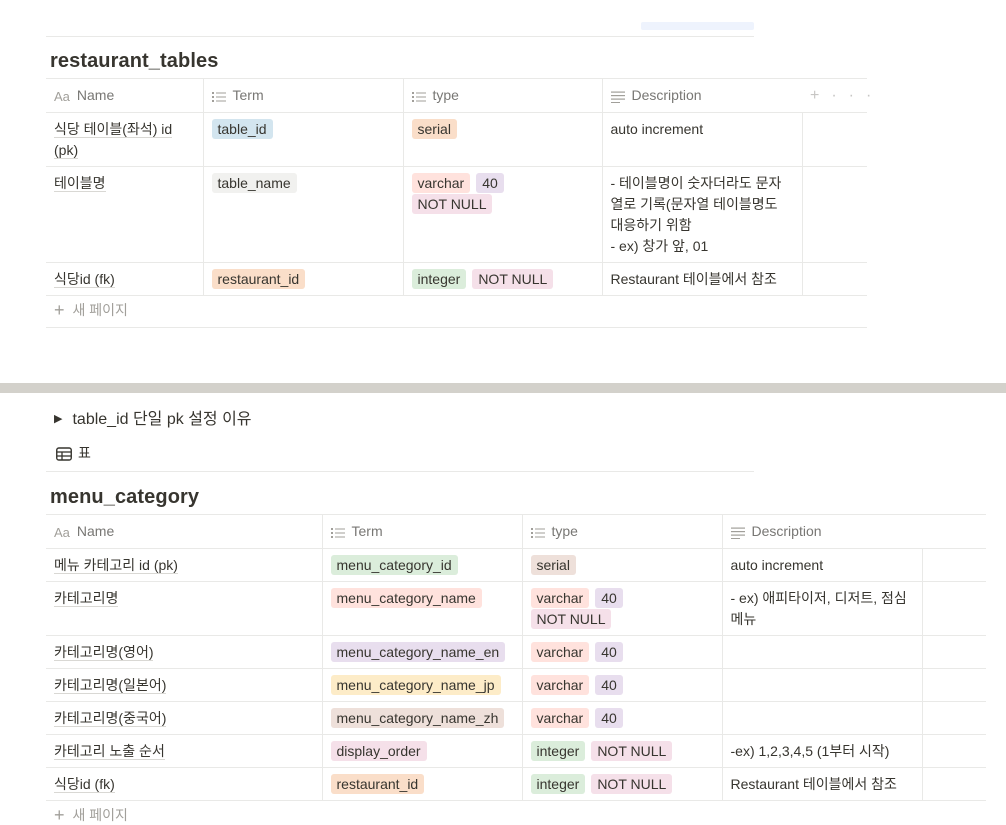 The image size is (1006, 825). What do you see at coordinates (86, 598) in the screenshot?
I see `row-name: 카테고리명` at bounding box center [86, 598].